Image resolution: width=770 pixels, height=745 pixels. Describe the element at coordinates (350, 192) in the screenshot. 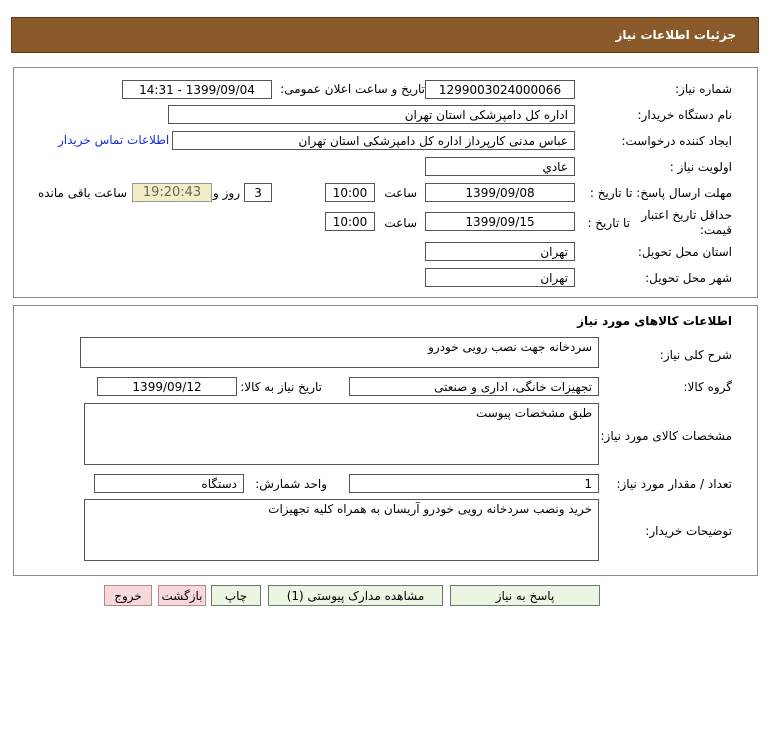

I see `reply-time-field: 10:00` at that location.